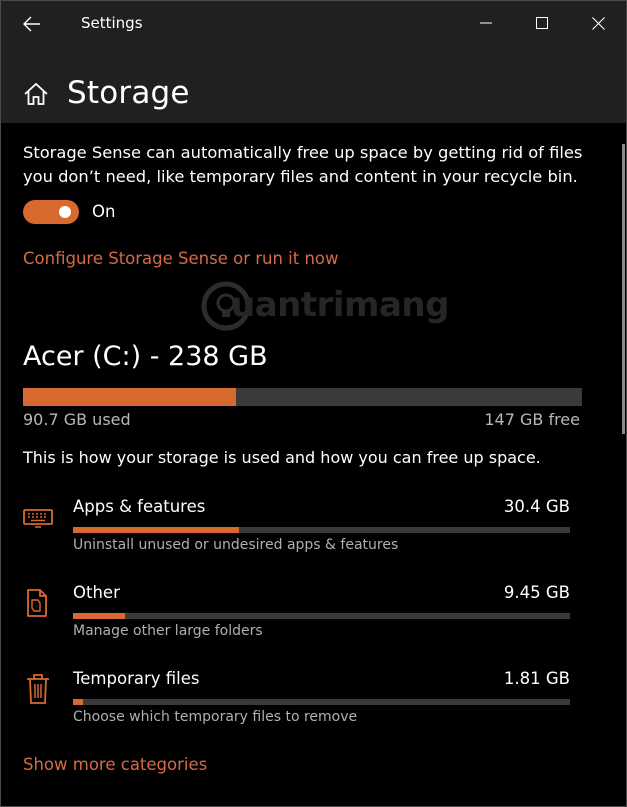 This screenshot has width=627, height=807. Describe the element at coordinates (38, 518) in the screenshot. I see `keyboard-icon` at that location.